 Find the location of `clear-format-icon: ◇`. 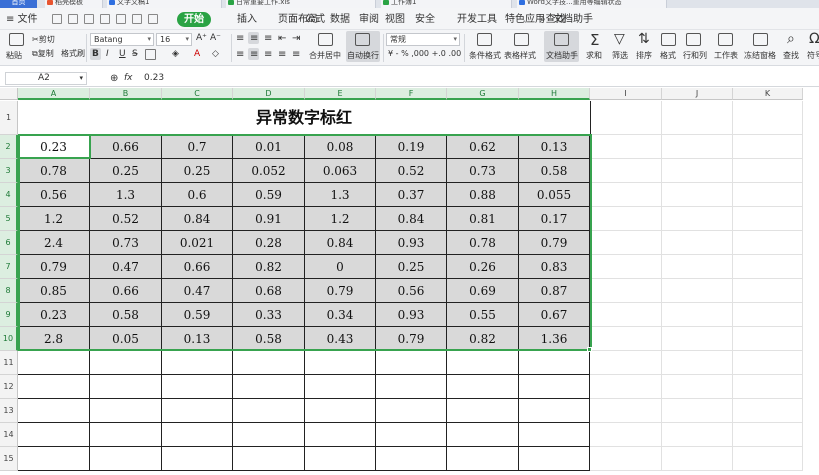

clear-format-icon: ◇ is located at coordinates (215, 54).